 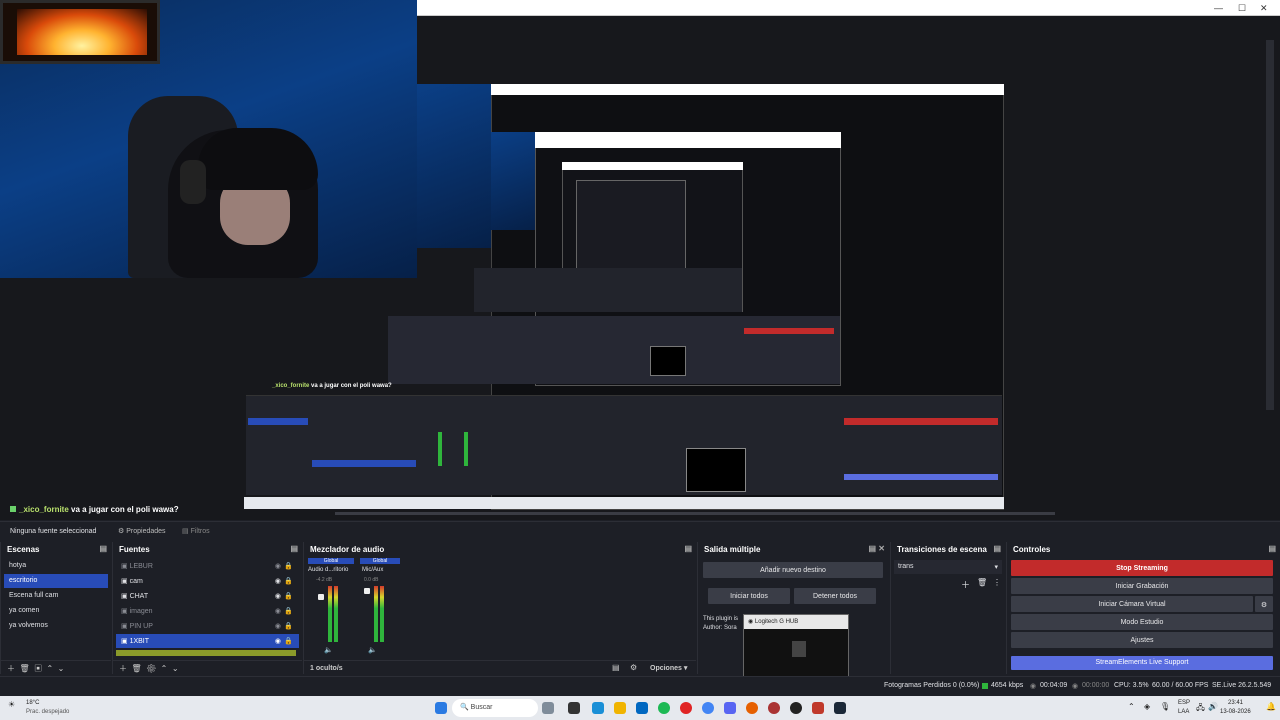 What do you see at coordinates (1147, 706) in the screenshot?
I see `location-icon: ◈` at bounding box center [1147, 706].